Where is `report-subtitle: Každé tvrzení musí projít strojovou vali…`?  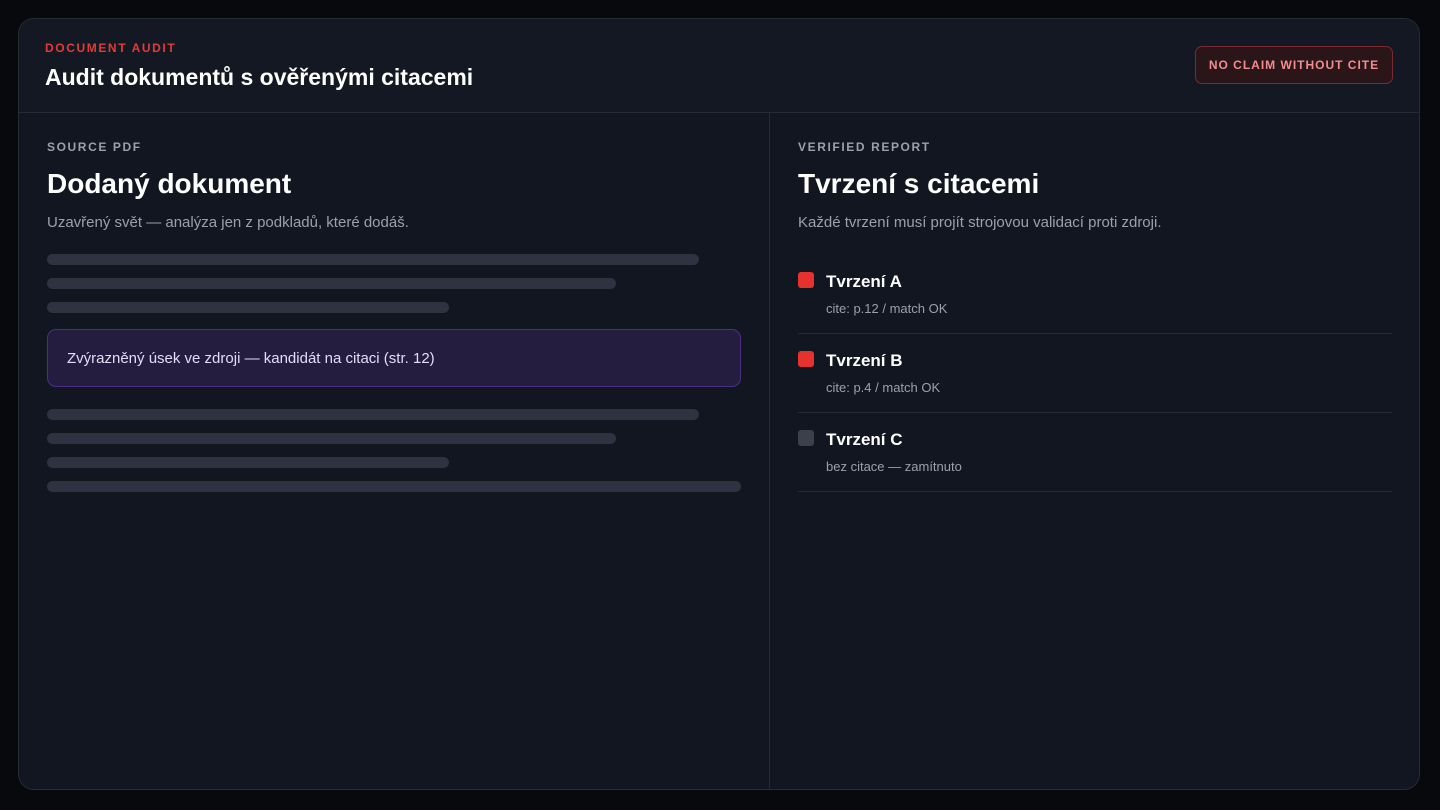 report-subtitle: Každé tvrzení musí projít strojovou vali… is located at coordinates (980, 222).